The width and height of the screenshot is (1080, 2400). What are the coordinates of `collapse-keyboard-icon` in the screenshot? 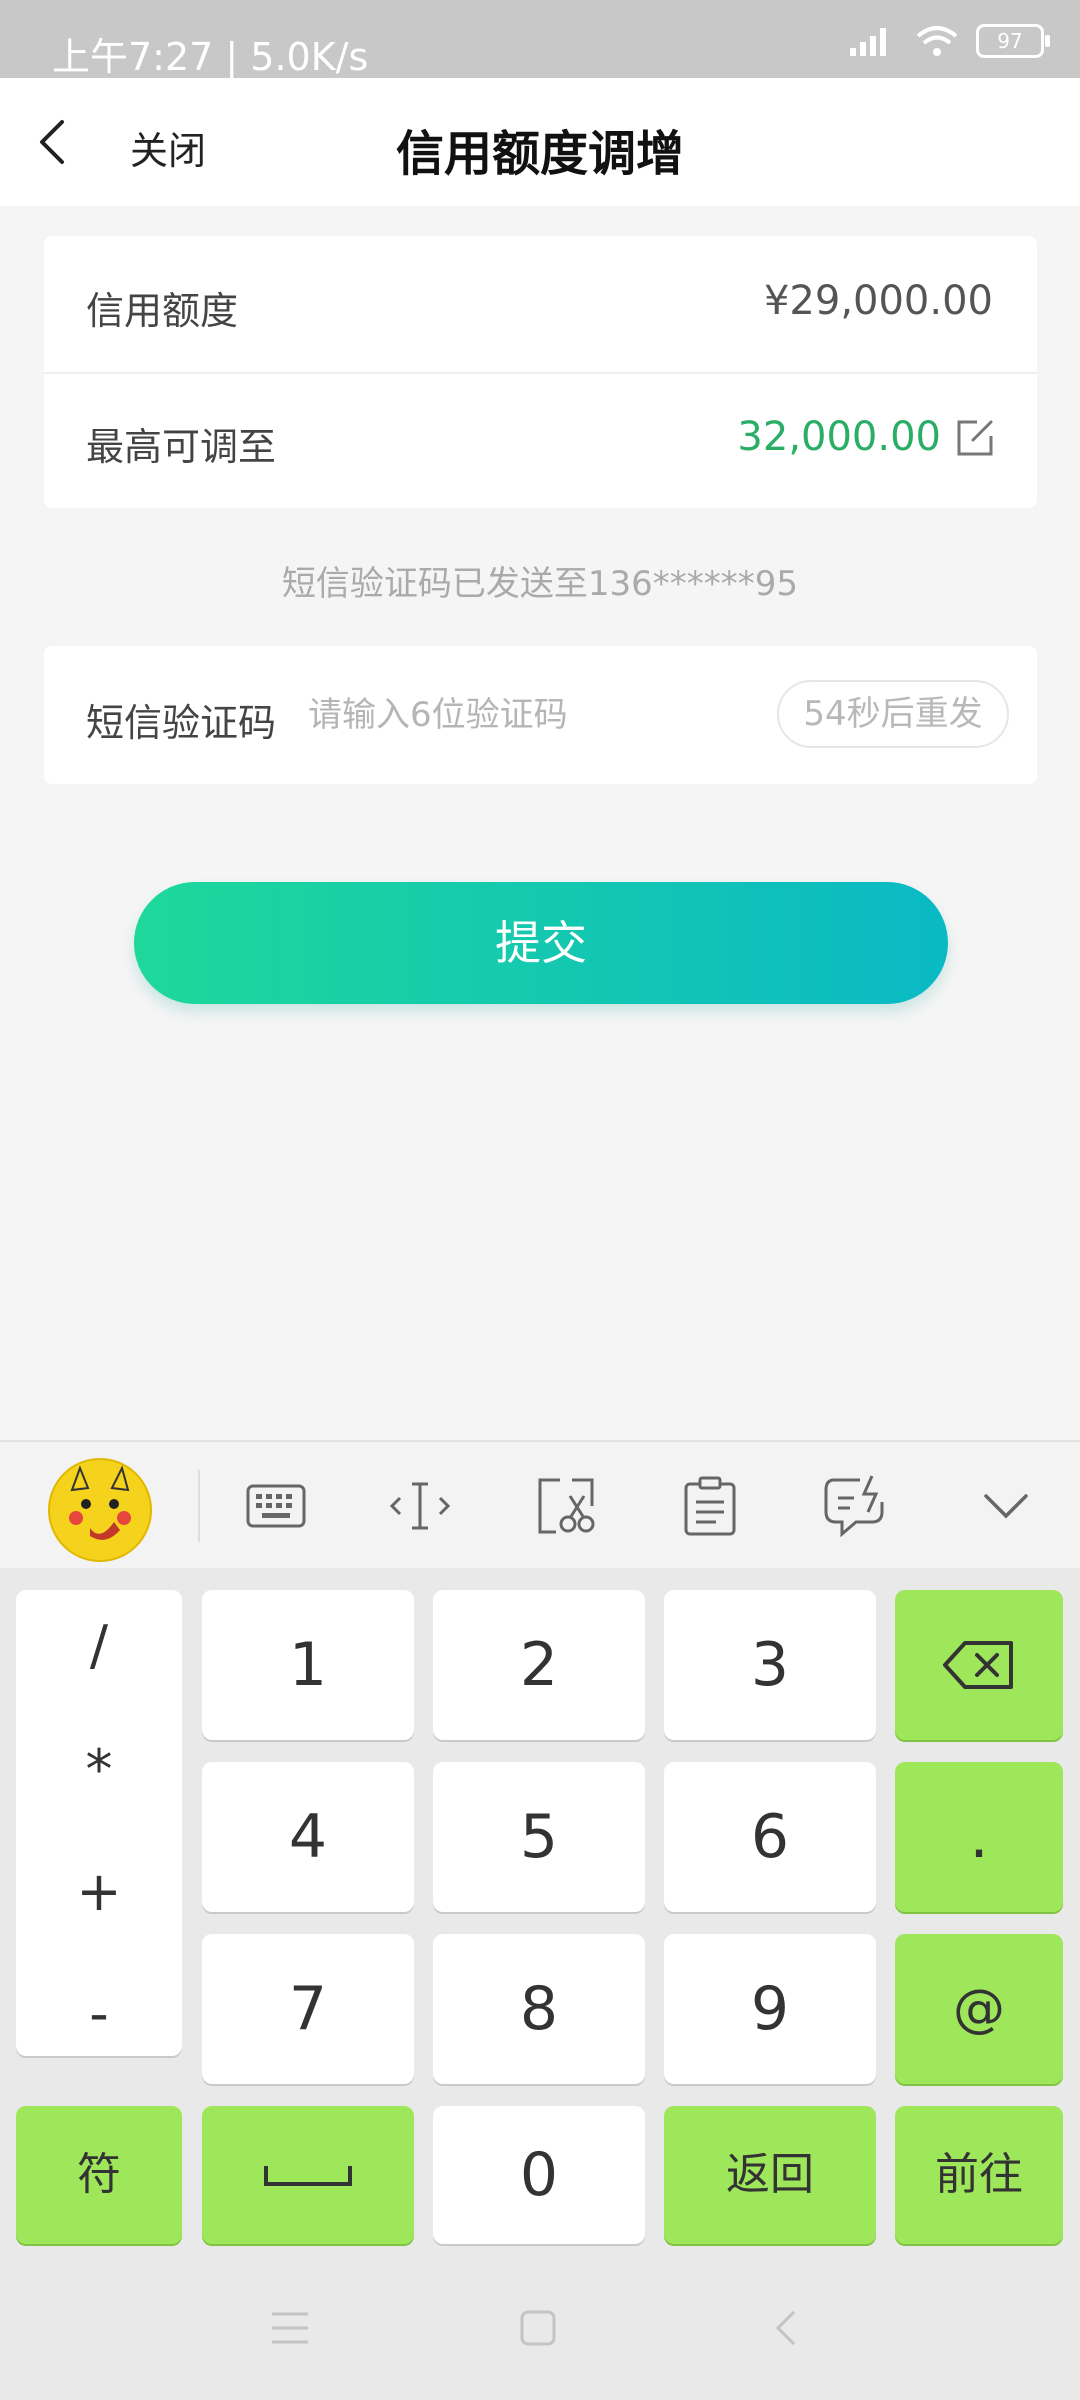 It's located at (1006, 1506).